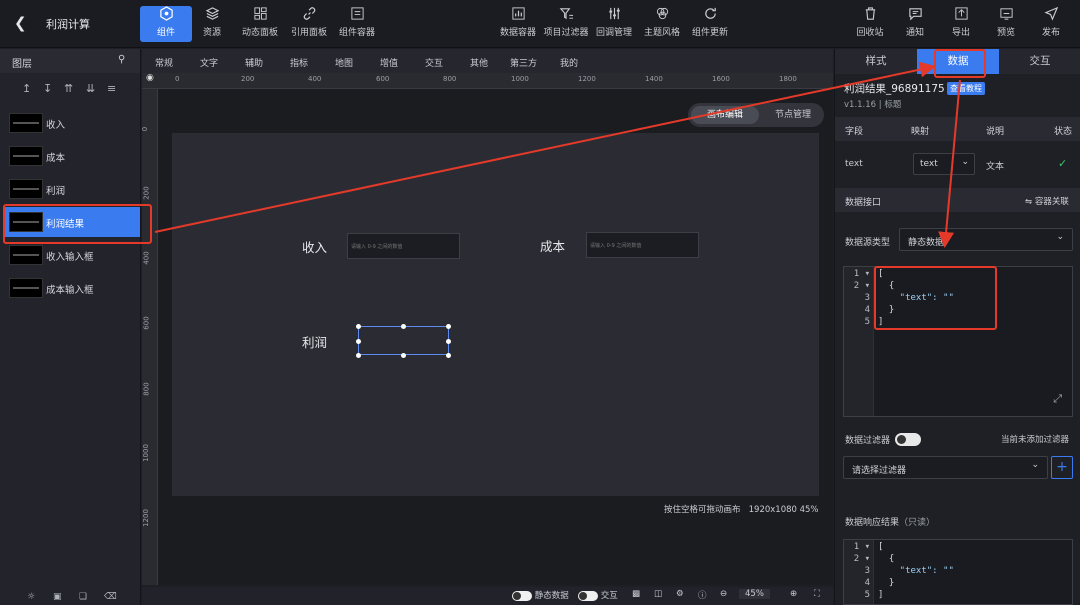 This screenshot has height=605, width=1080. I want to click on toolbar-notification-button: 通知, so click(915, 24).